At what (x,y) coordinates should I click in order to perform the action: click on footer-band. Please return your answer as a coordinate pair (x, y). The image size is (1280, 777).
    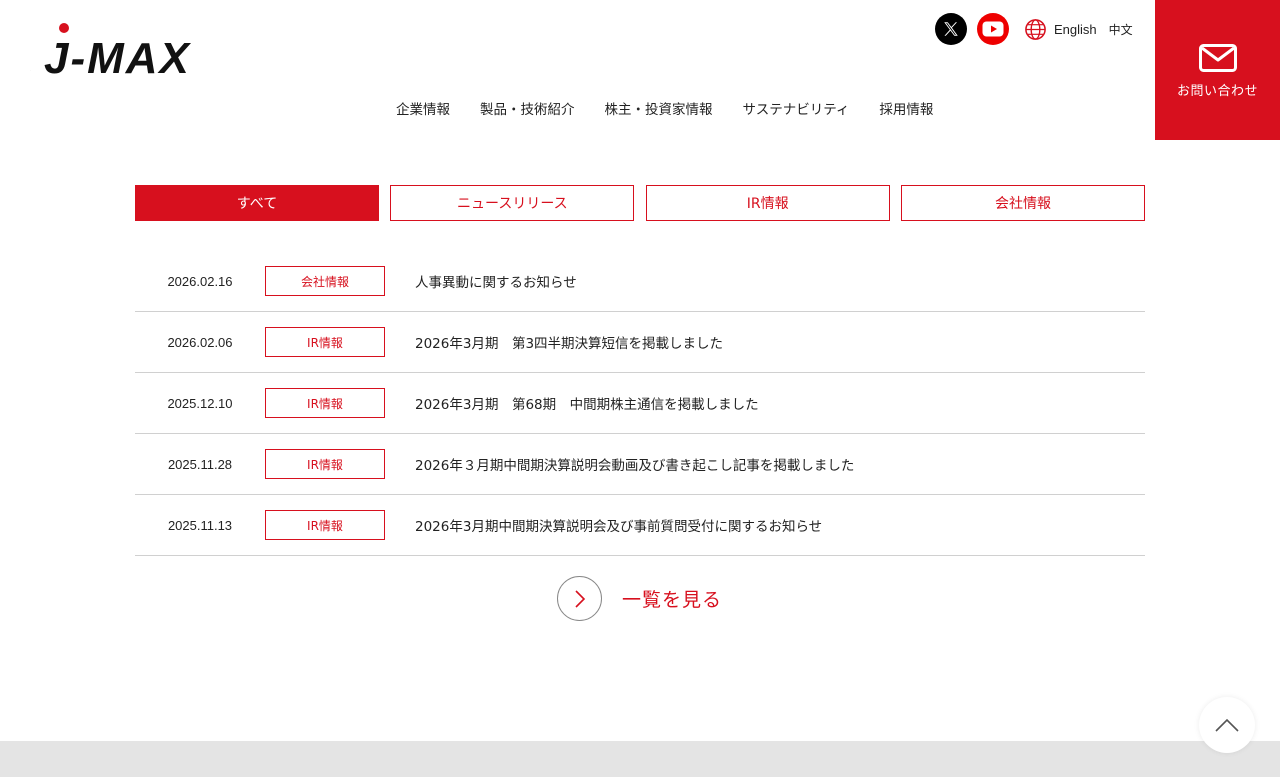
    Looking at the image, I should click on (640, 759).